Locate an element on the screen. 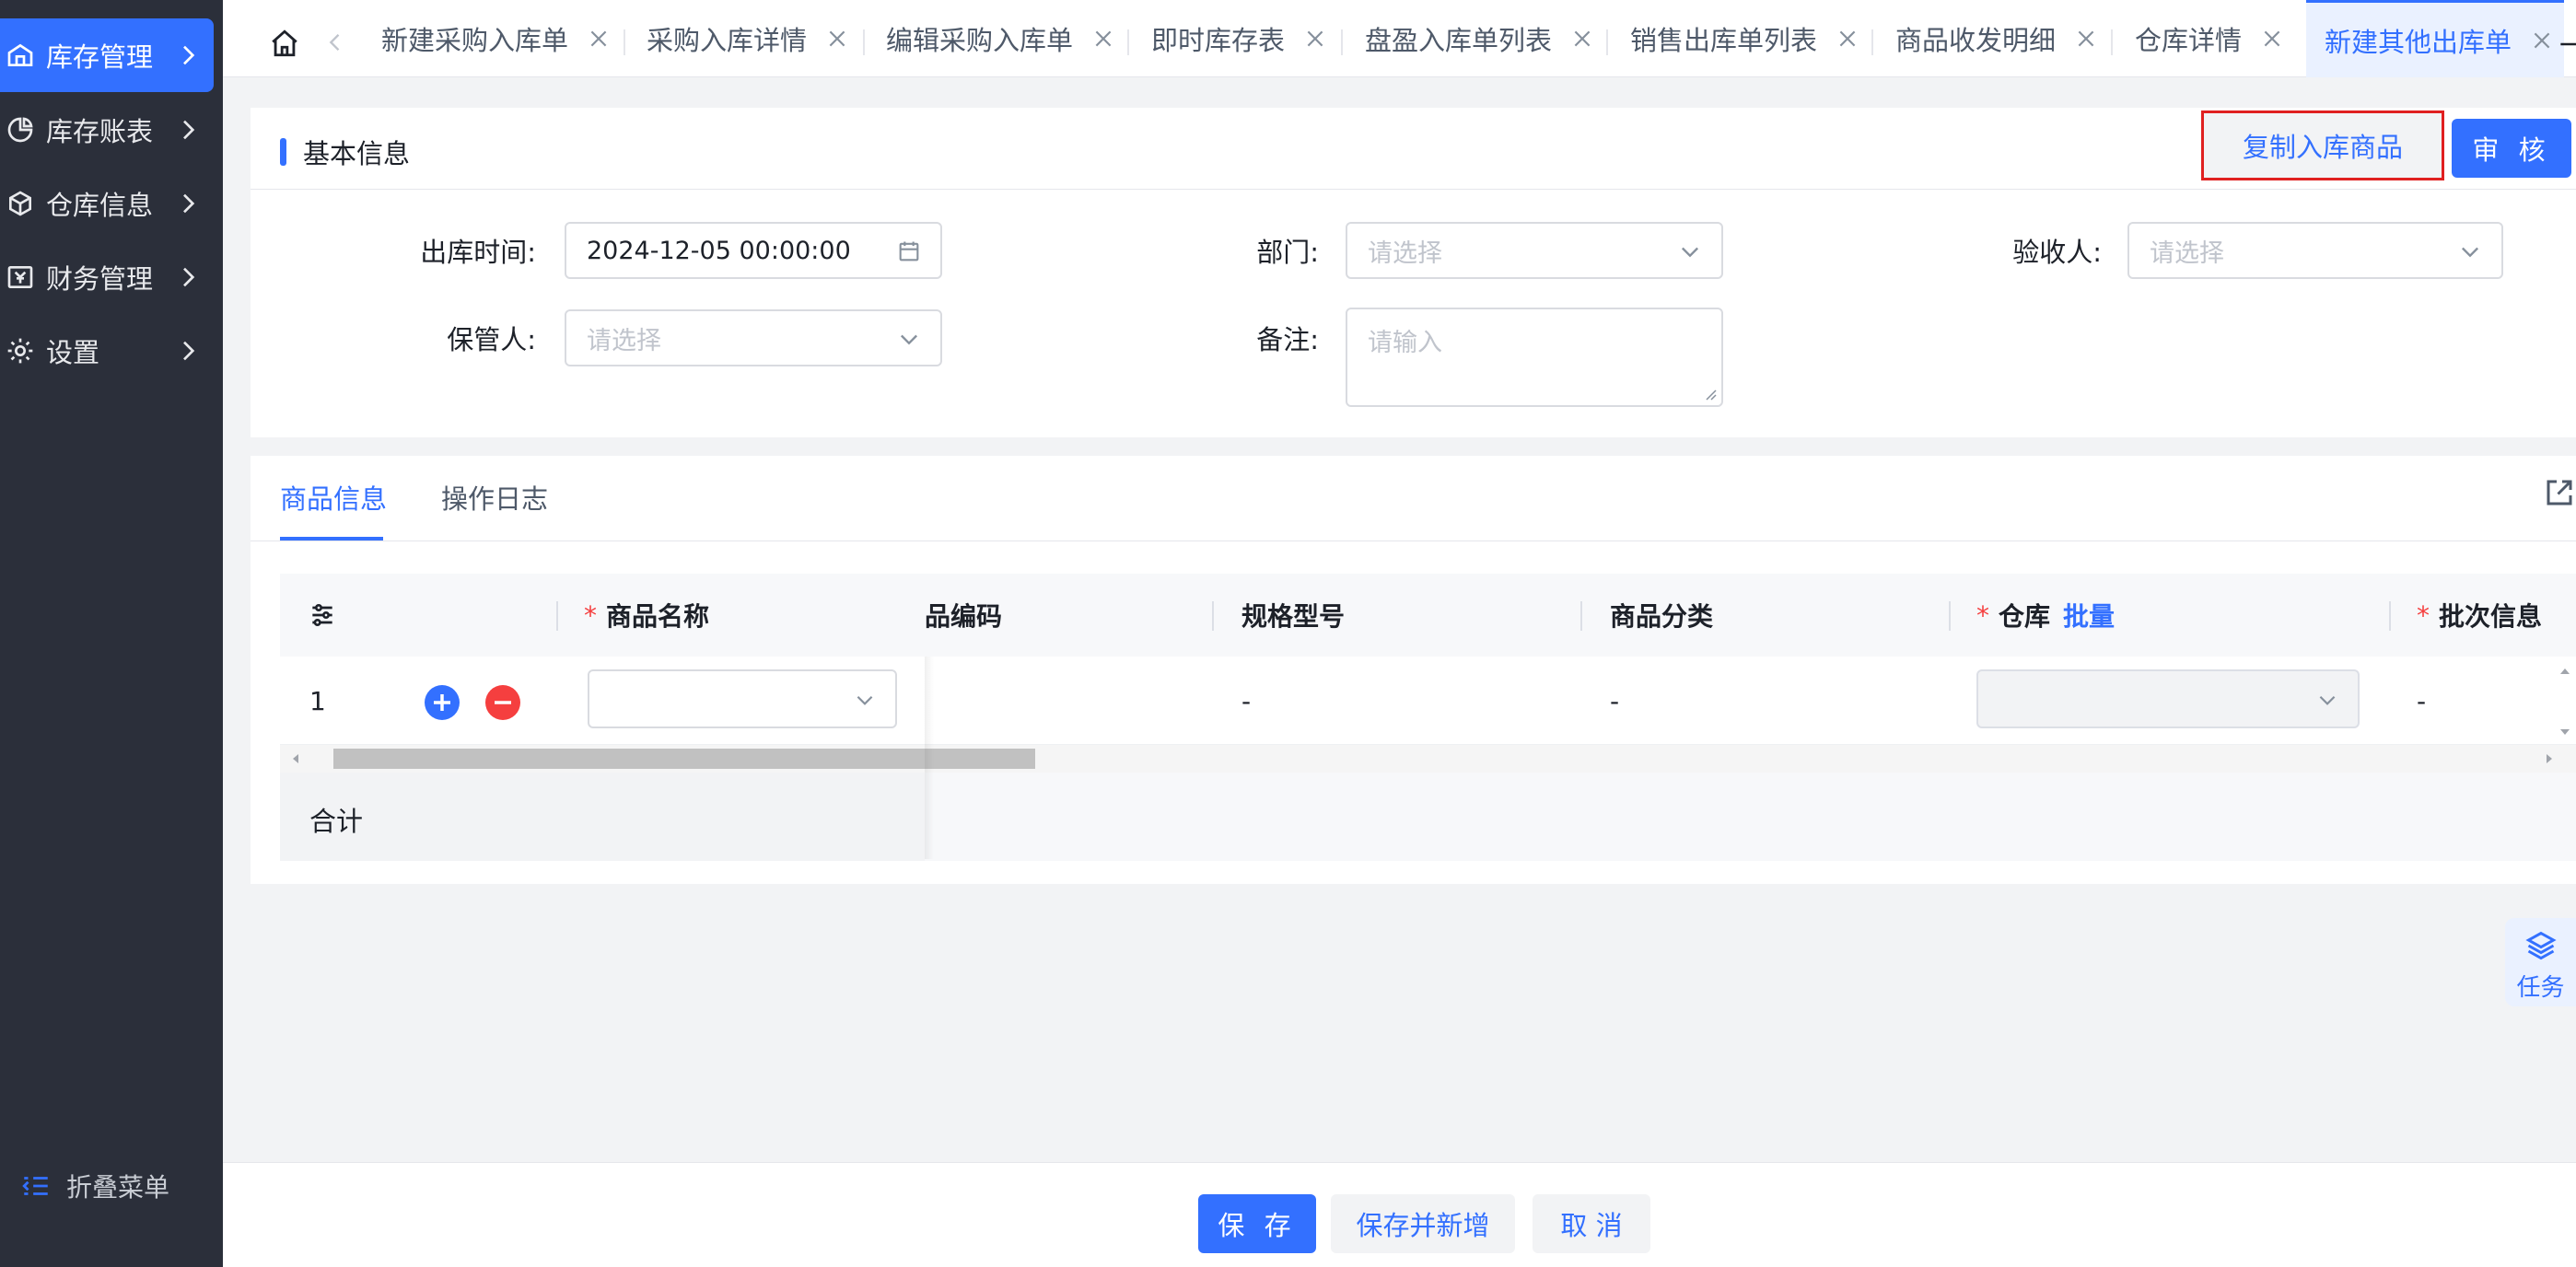 The height and width of the screenshot is (1267, 2576). horizontal-scrollbar is located at coordinates (1428, 759).